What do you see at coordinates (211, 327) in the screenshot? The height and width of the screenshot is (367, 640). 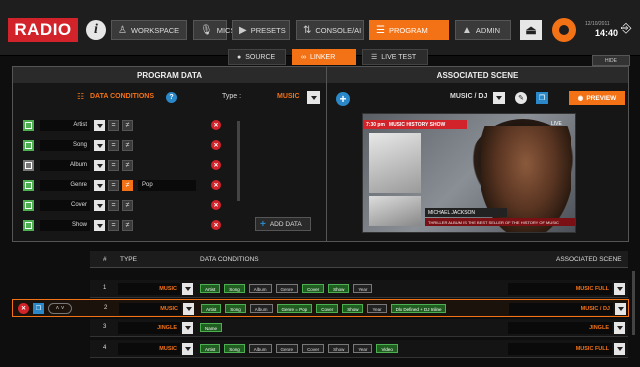 I see `condition-chip: Name` at bounding box center [211, 327].